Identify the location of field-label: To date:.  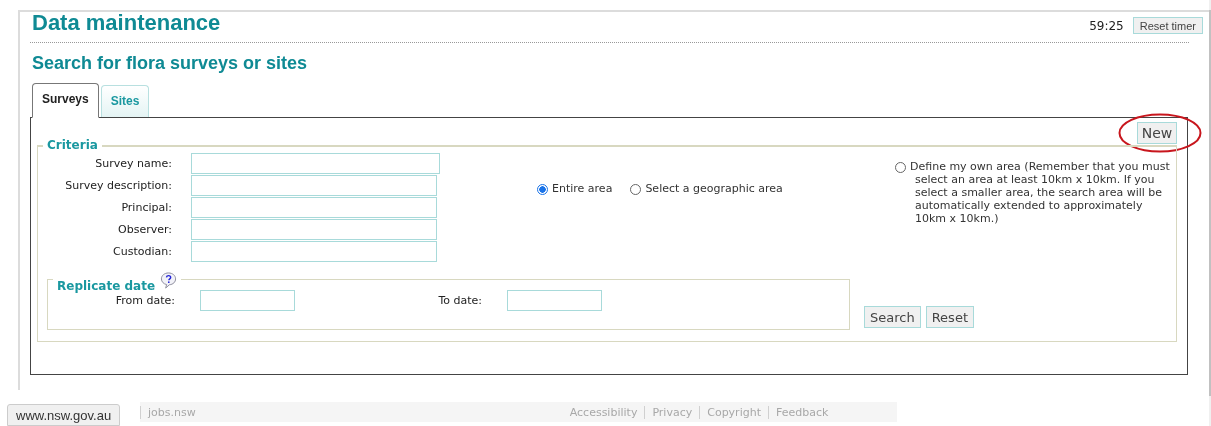
(459, 300).